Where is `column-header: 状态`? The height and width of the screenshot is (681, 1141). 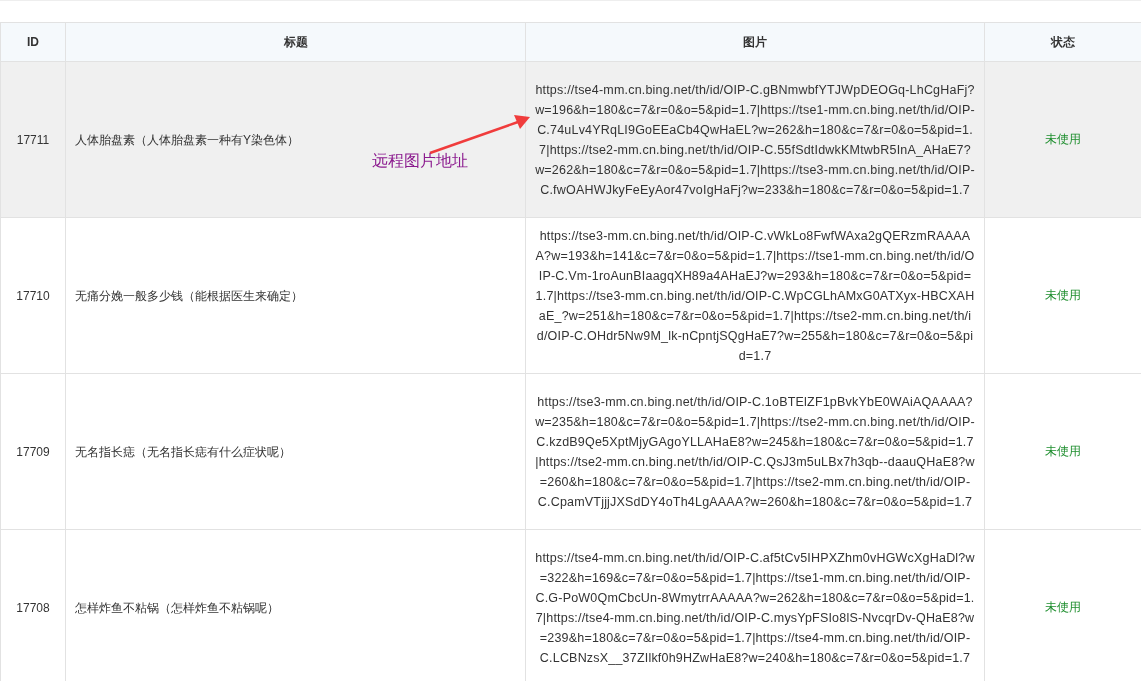
column-header: 状态 is located at coordinates (1062, 42).